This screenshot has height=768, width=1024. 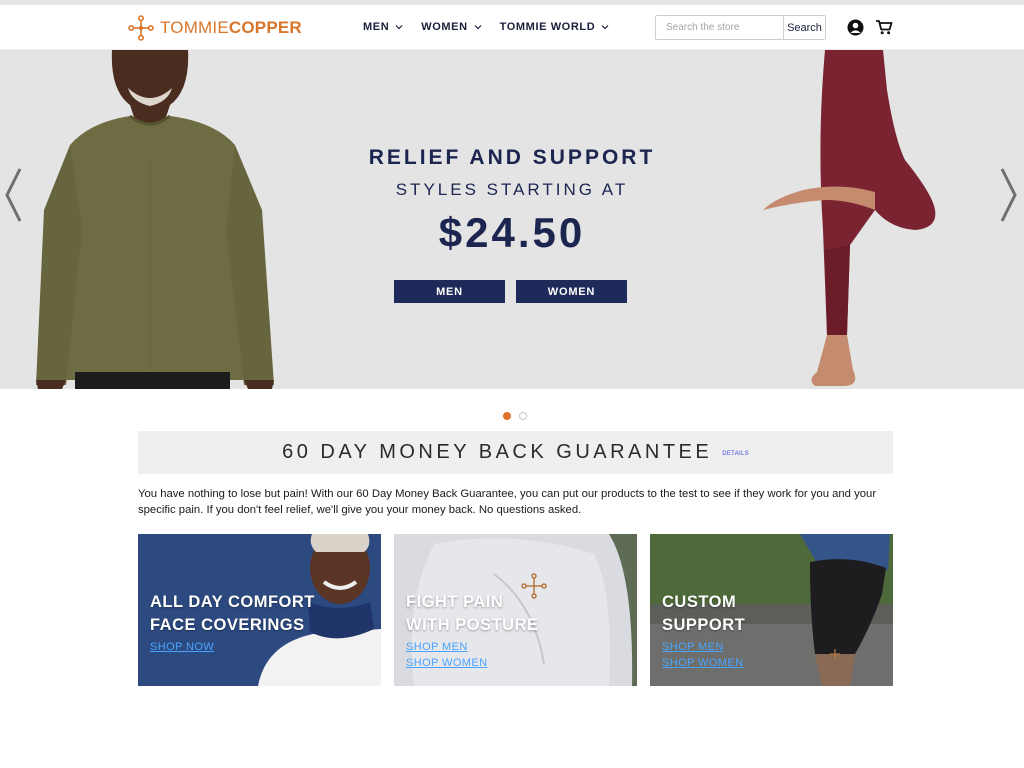 What do you see at coordinates (141, 28) in the screenshot?
I see `brand-mark-icon` at bounding box center [141, 28].